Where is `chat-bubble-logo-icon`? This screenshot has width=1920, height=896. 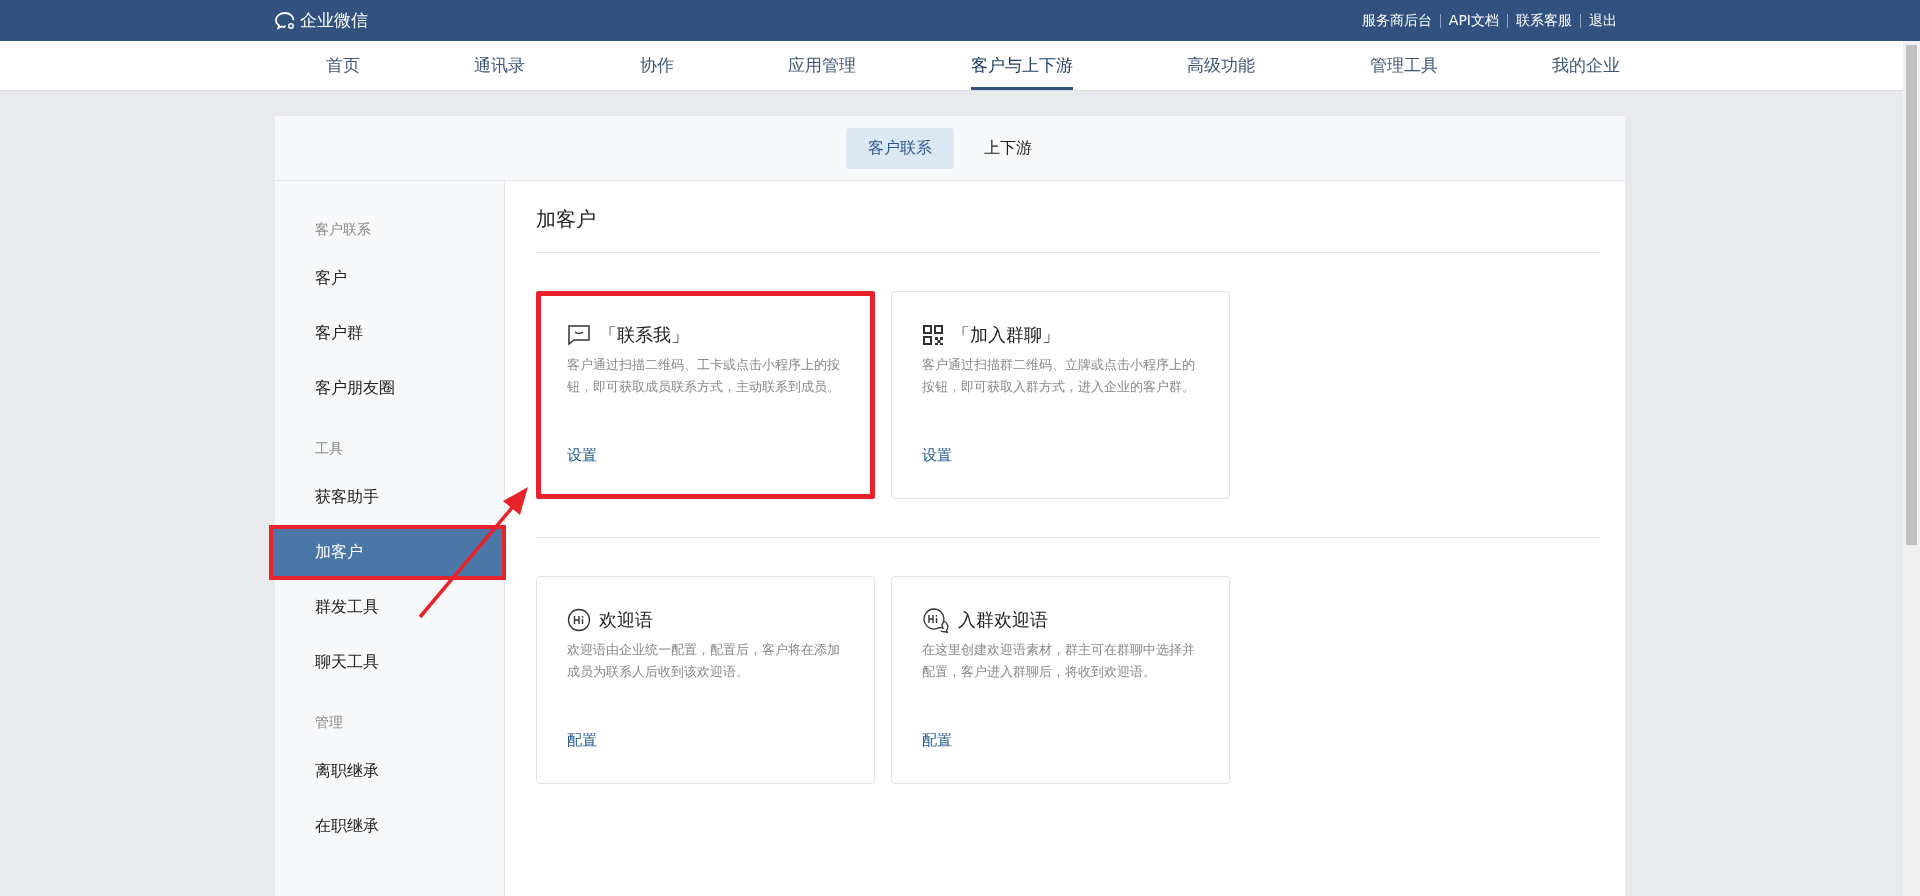
chat-bubble-logo-icon is located at coordinates (285, 20).